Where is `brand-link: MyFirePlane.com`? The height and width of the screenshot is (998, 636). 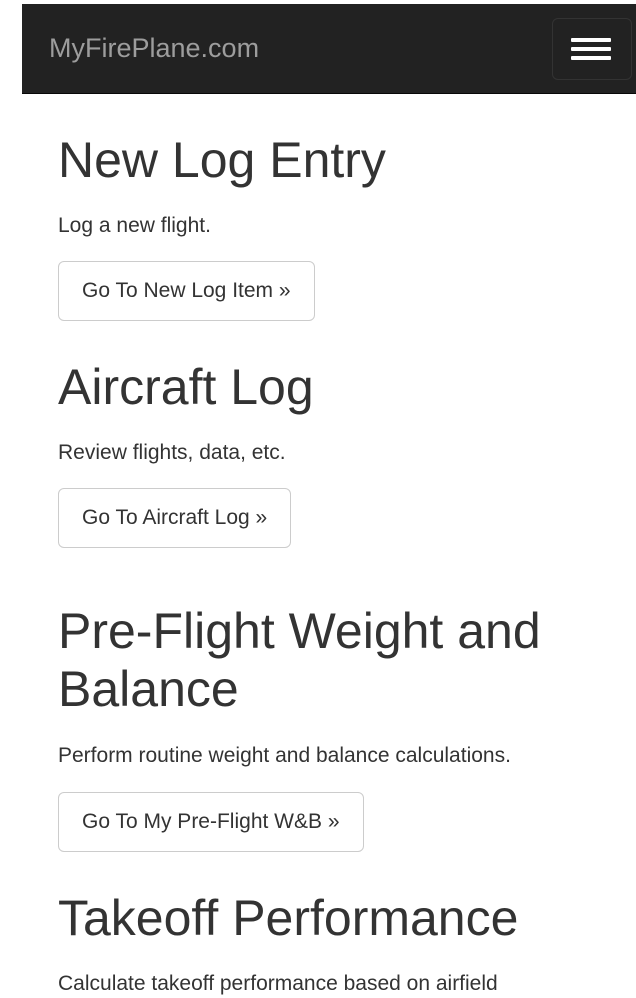 brand-link: MyFirePlane.com is located at coordinates (154, 48).